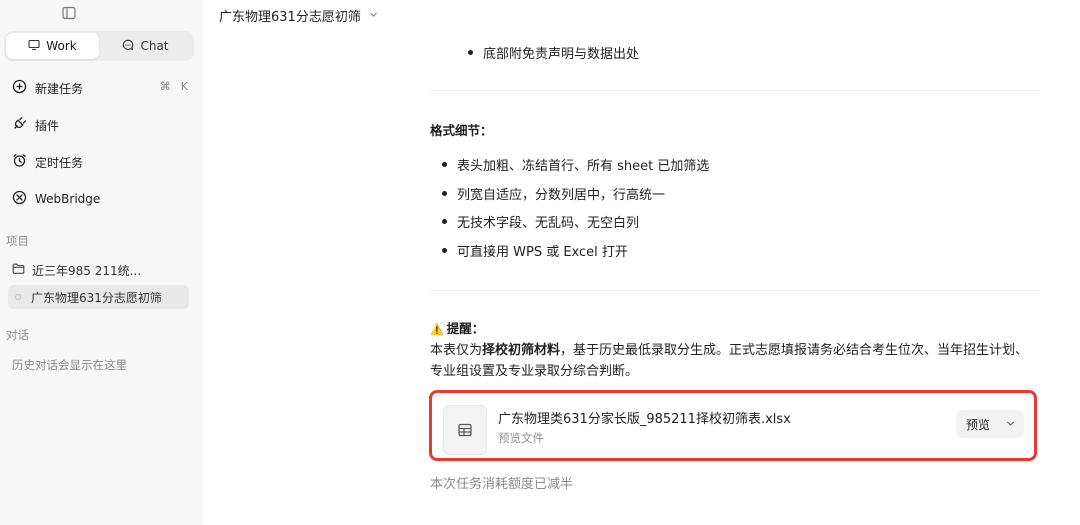 The width and height of the screenshot is (1080, 525). What do you see at coordinates (59, 162) in the screenshot?
I see `sidebar-item-label: 定时任务` at bounding box center [59, 162].